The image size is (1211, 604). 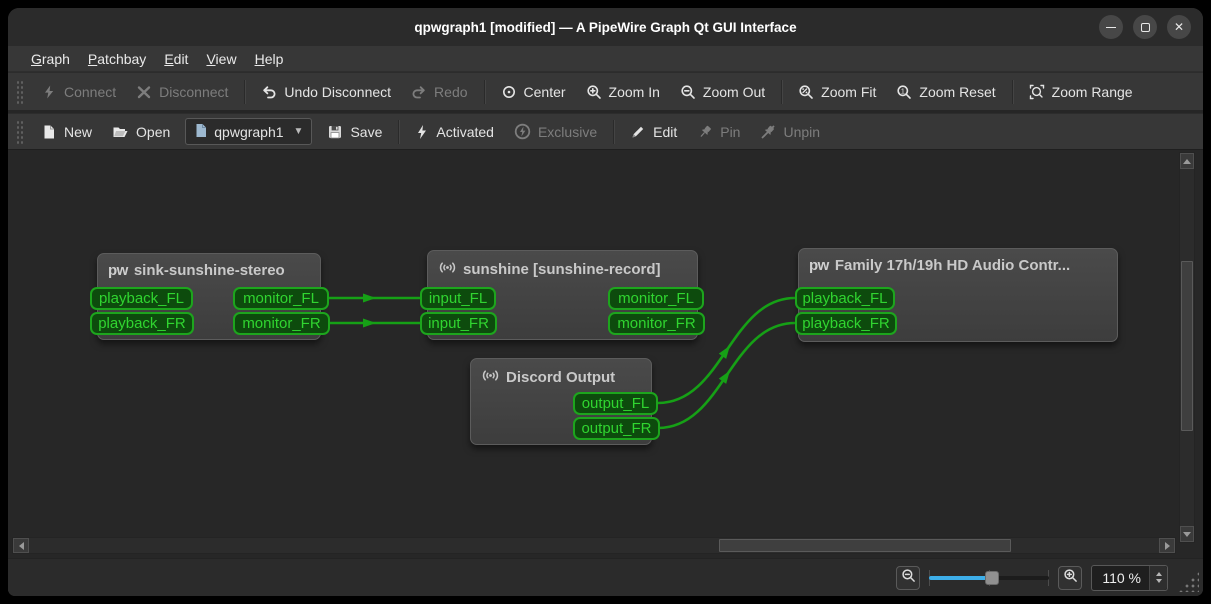 What do you see at coordinates (1037, 92) in the screenshot?
I see `zoom-range-icon` at bounding box center [1037, 92].